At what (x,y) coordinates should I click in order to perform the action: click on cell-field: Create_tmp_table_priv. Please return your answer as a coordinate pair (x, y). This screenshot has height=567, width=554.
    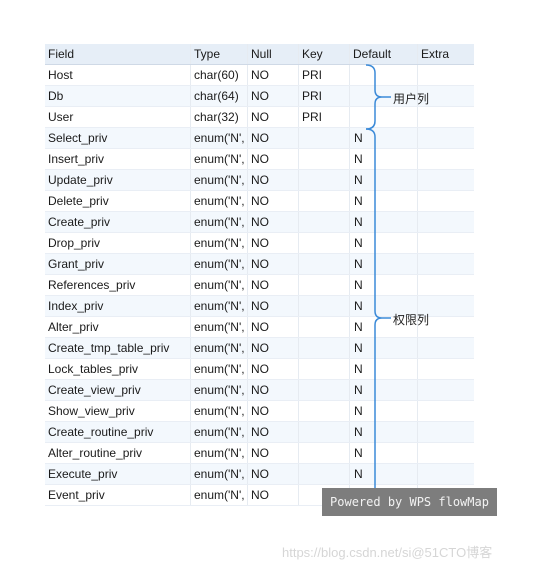
    Looking at the image, I should click on (118, 348).